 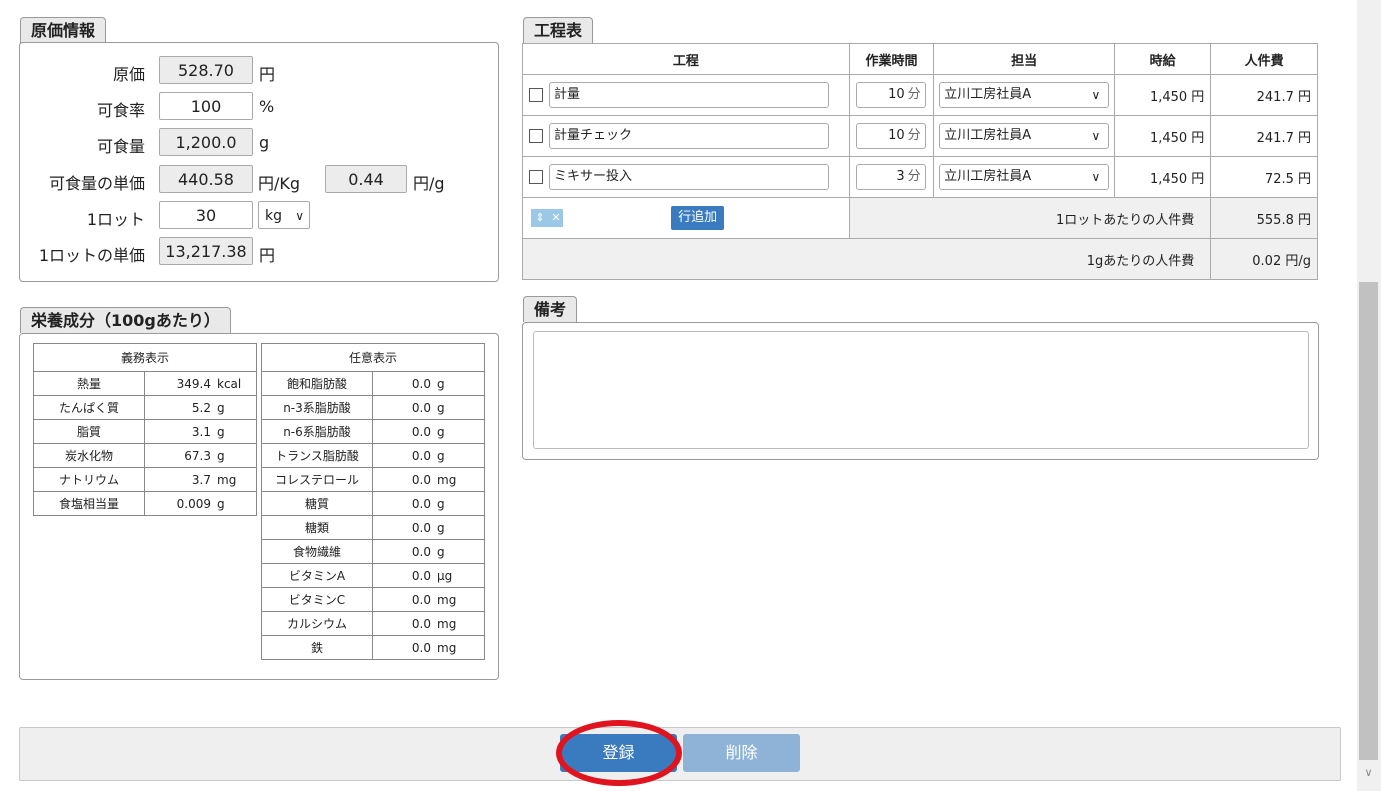 I want to click on table-row: 脂質 3.1 g, so click(x=145, y=431).